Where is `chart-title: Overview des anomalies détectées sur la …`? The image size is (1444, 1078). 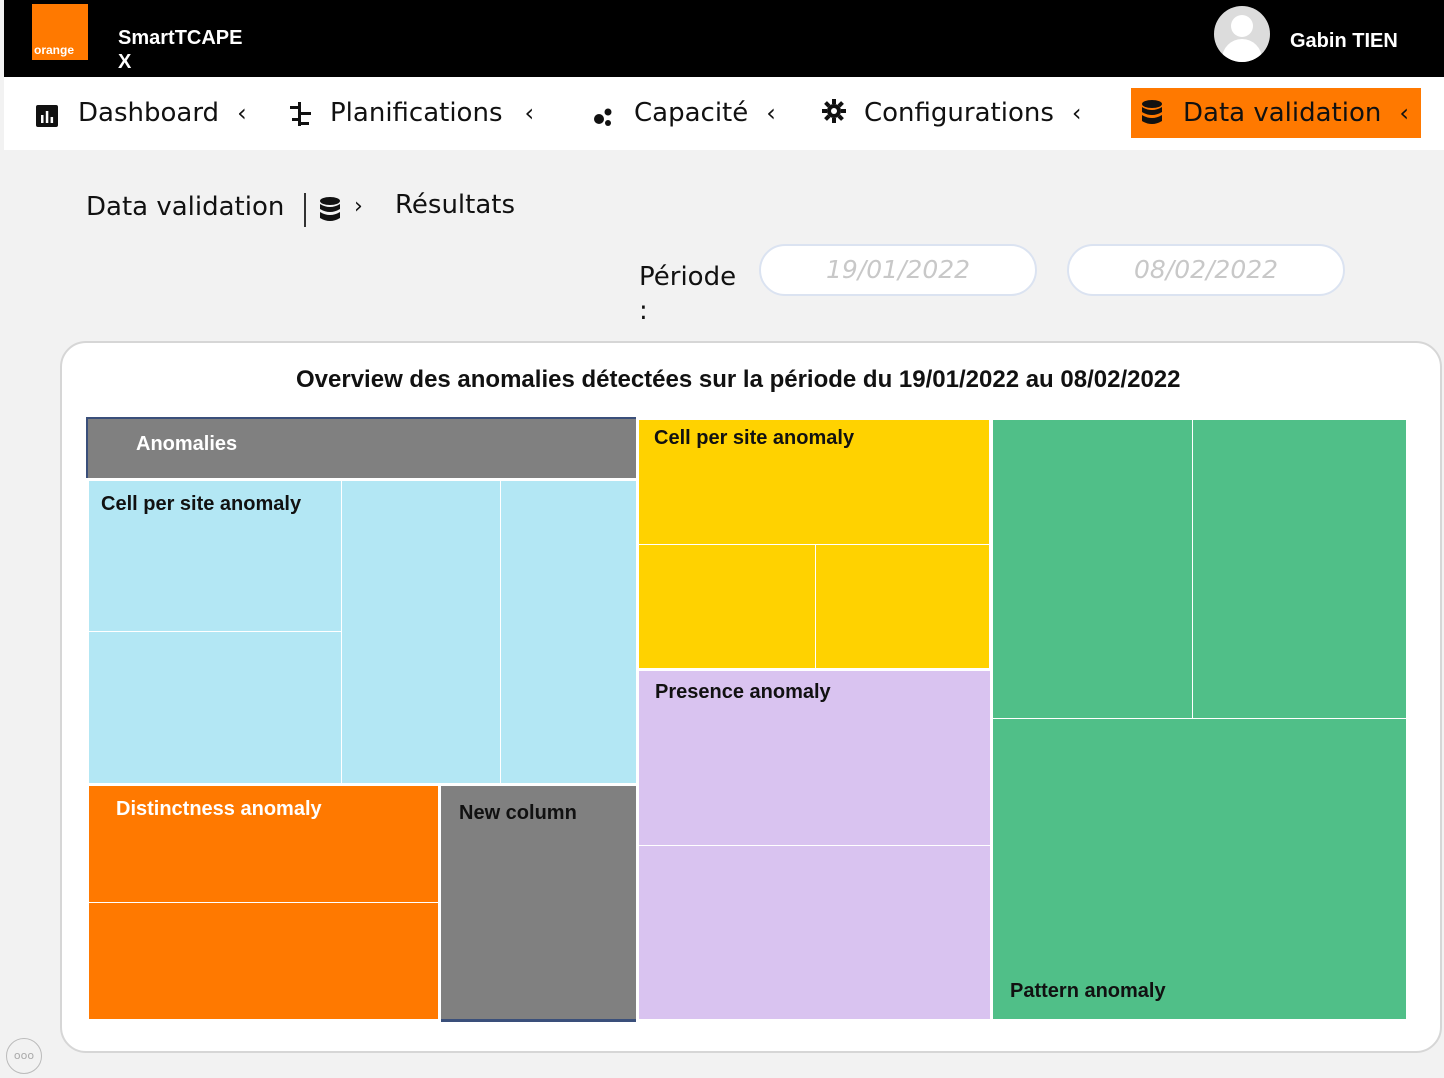
chart-title: Overview des anomalies détectées sur la … is located at coordinates (738, 379).